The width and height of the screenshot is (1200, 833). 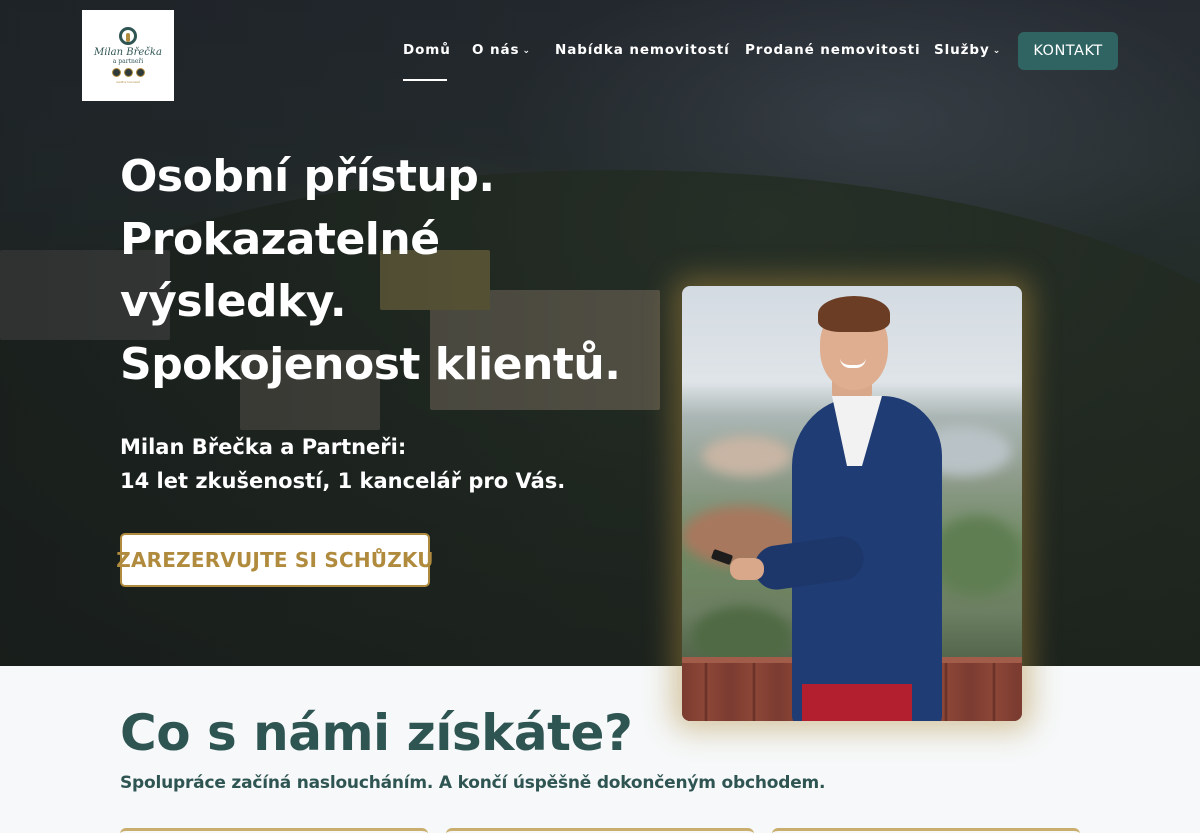 I want to click on agent-portrait, so click(x=852, y=503).